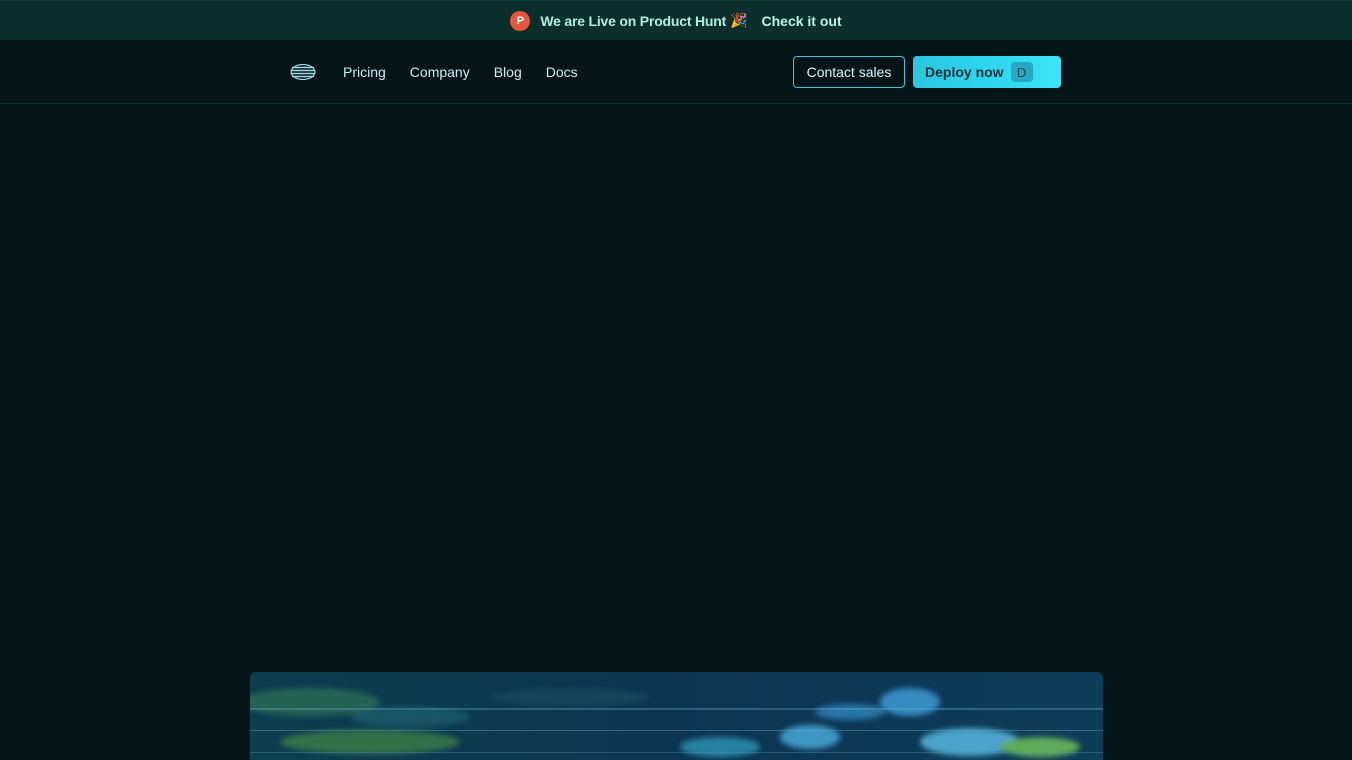  I want to click on keyboard-shortcut-badge: D, so click(1021, 72).